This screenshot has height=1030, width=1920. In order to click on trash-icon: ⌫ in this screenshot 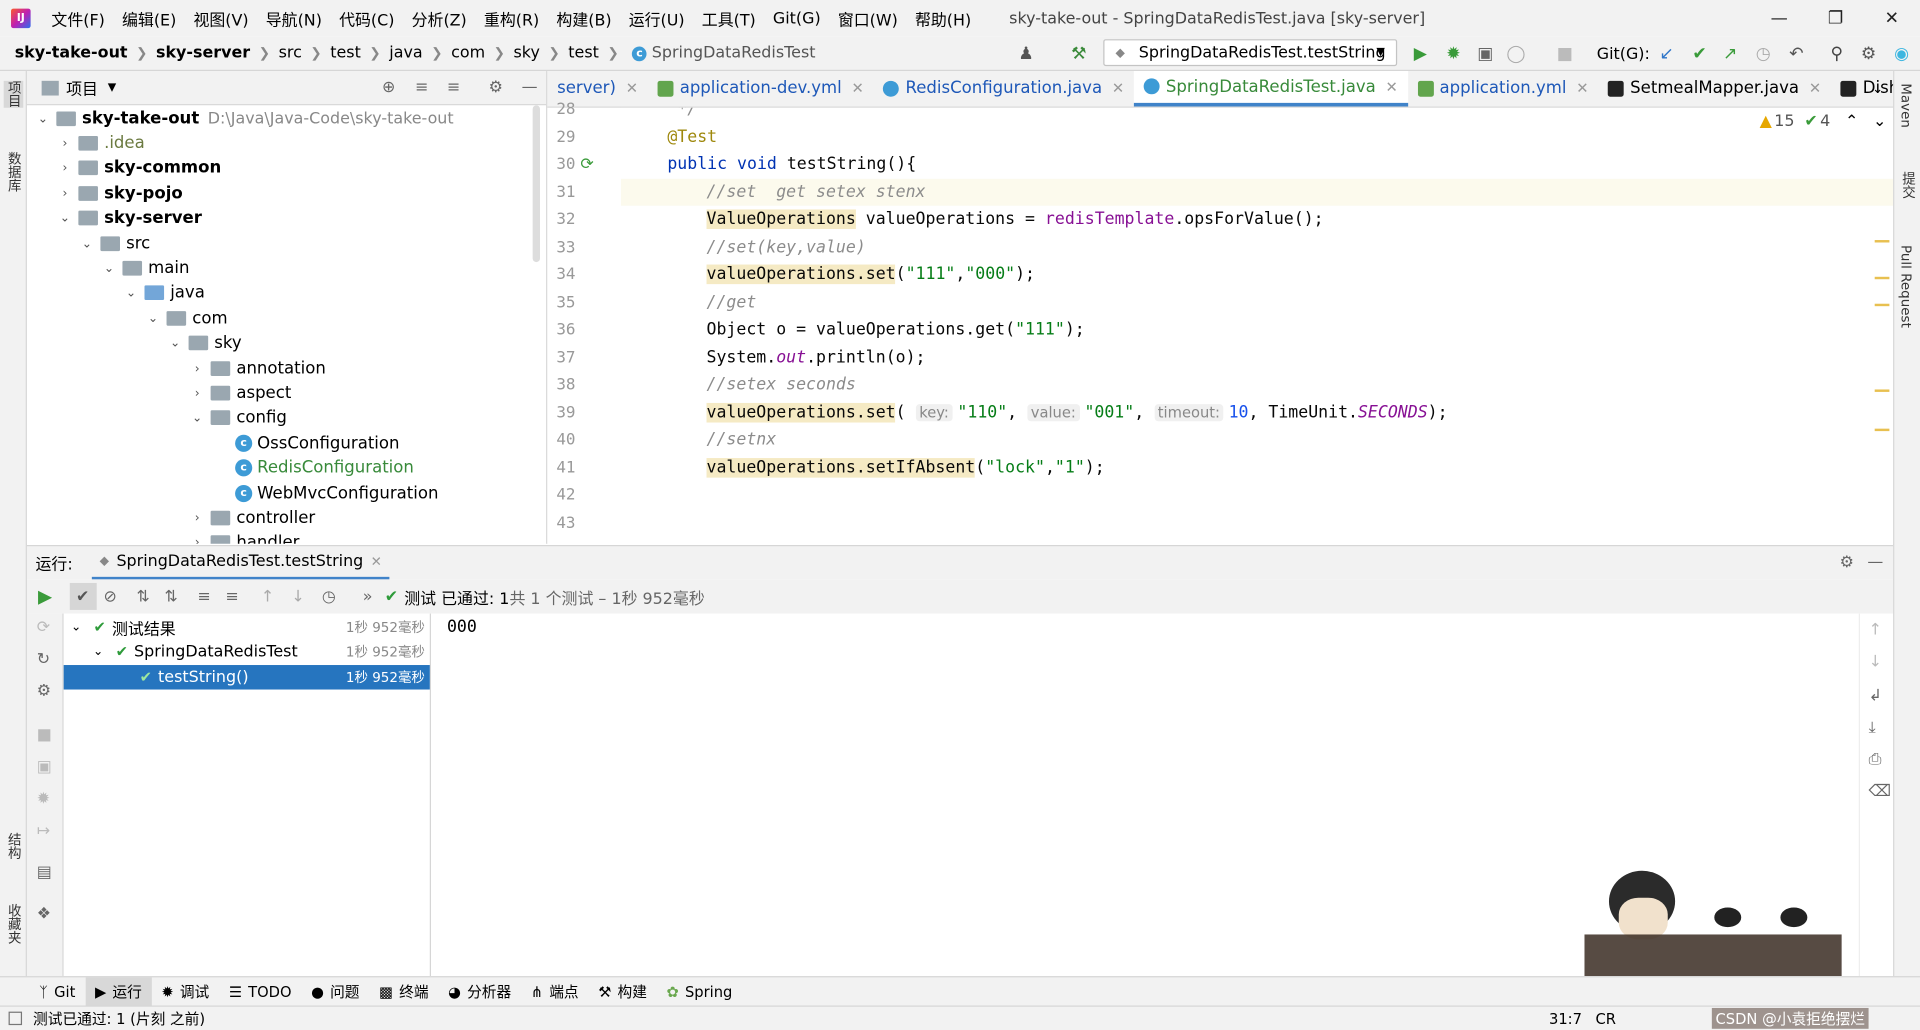, I will do `click(1880, 792)`.